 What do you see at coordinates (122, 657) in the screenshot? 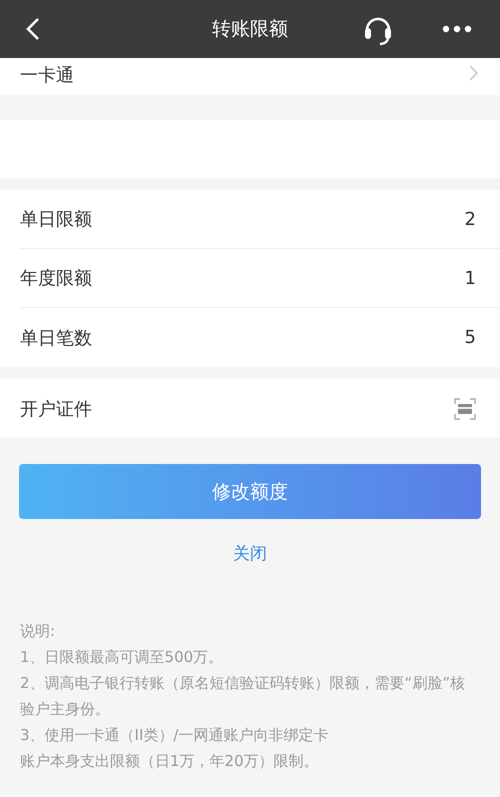
I see `note-text: 1、日限额最高可调至500万。` at bounding box center [122, 657].